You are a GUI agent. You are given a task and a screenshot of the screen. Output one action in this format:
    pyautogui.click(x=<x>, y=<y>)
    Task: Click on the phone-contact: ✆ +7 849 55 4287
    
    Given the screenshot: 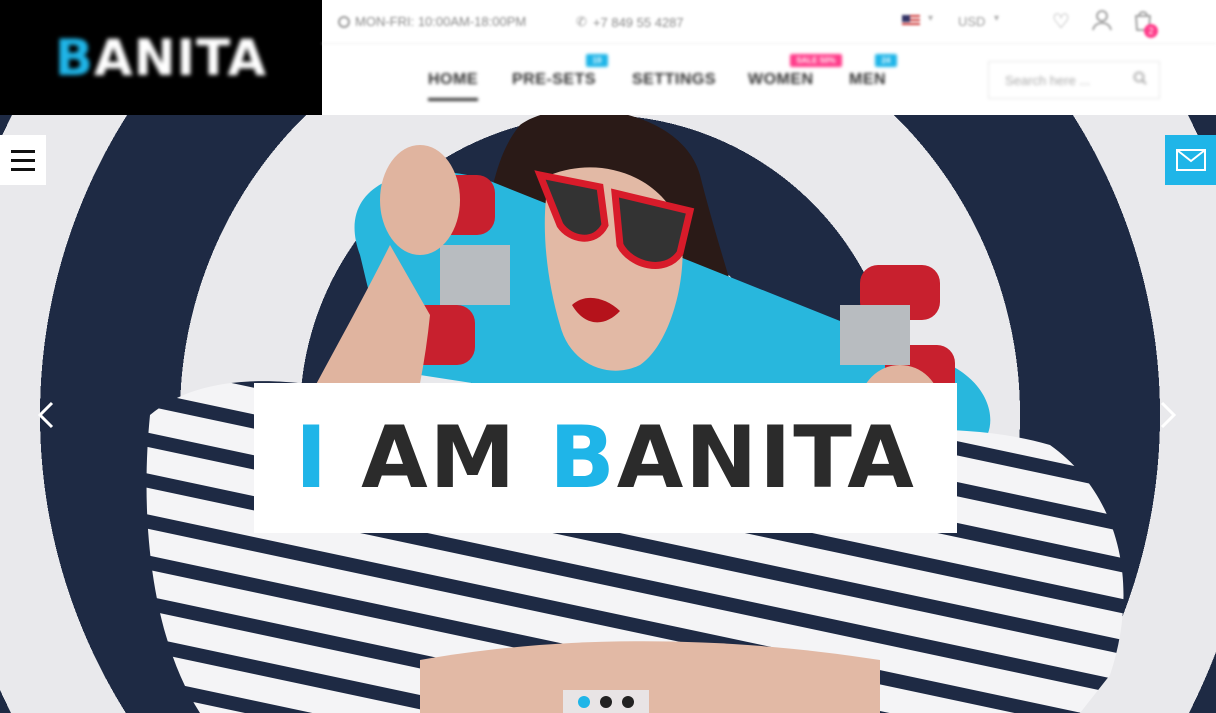 What is the action you would take?
    pyautogui.click(x=630, y=22)
    